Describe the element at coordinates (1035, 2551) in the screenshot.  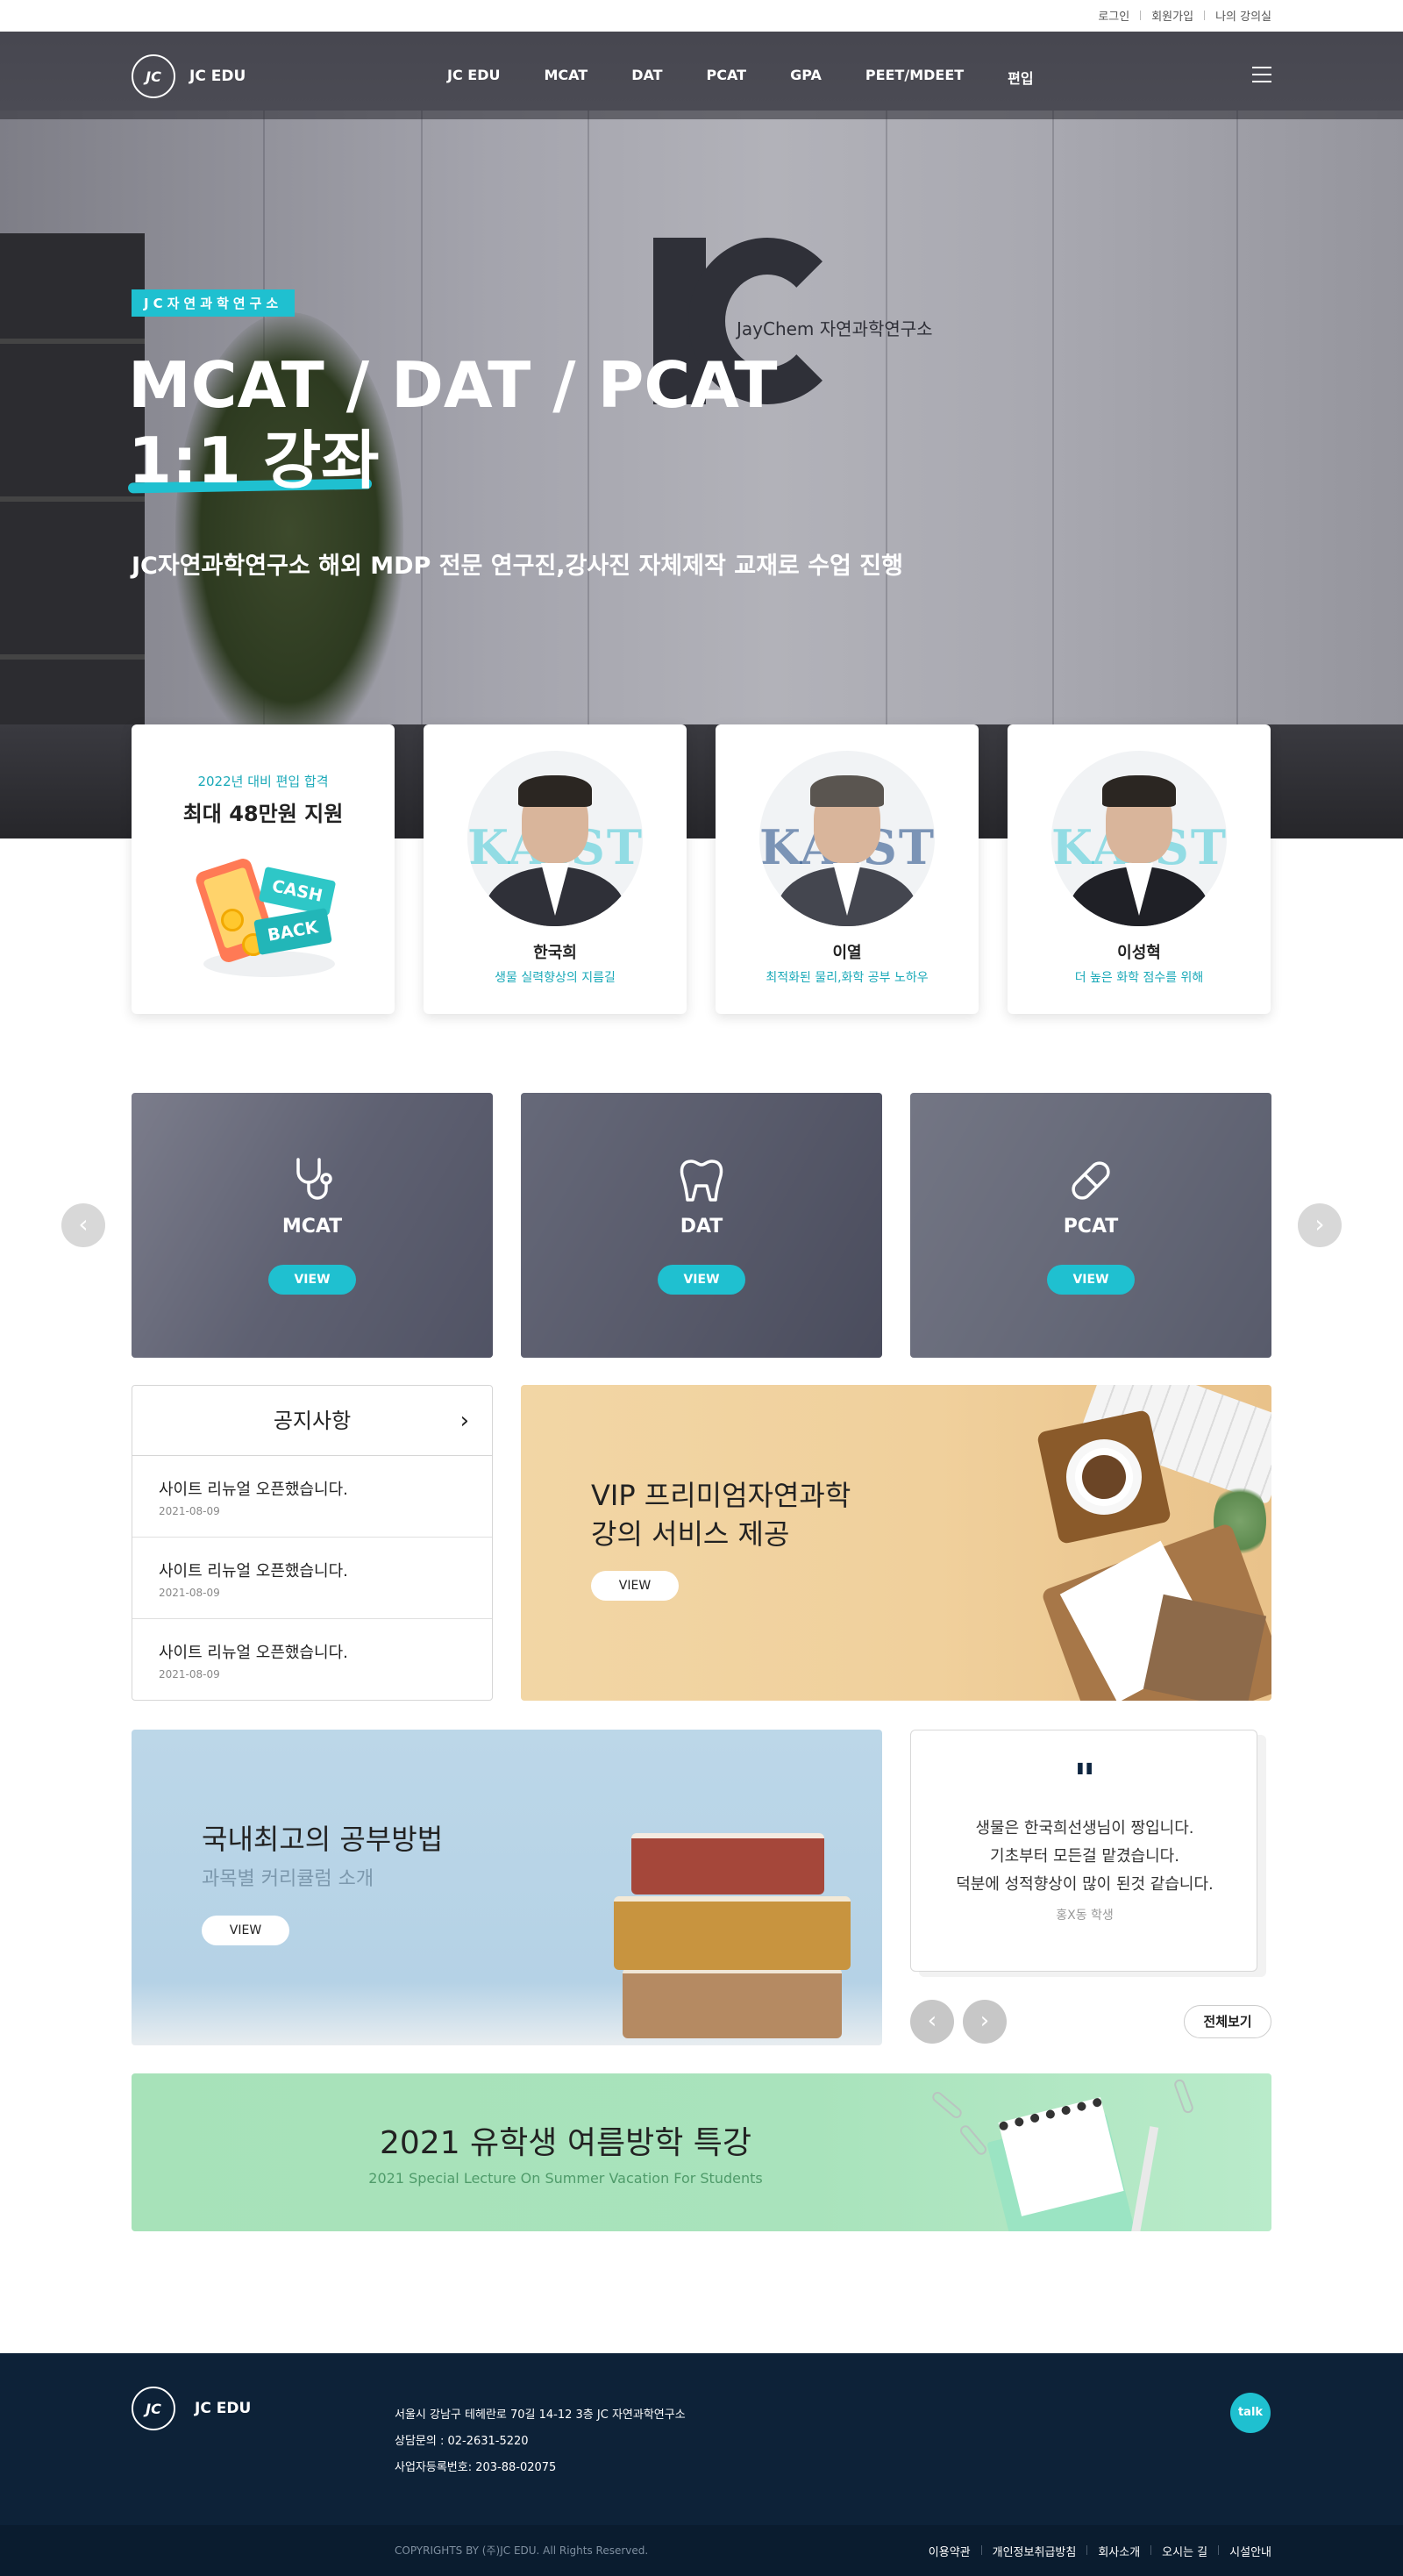
I see `footer-link-privacy: 개인정보취급방침` at that location.